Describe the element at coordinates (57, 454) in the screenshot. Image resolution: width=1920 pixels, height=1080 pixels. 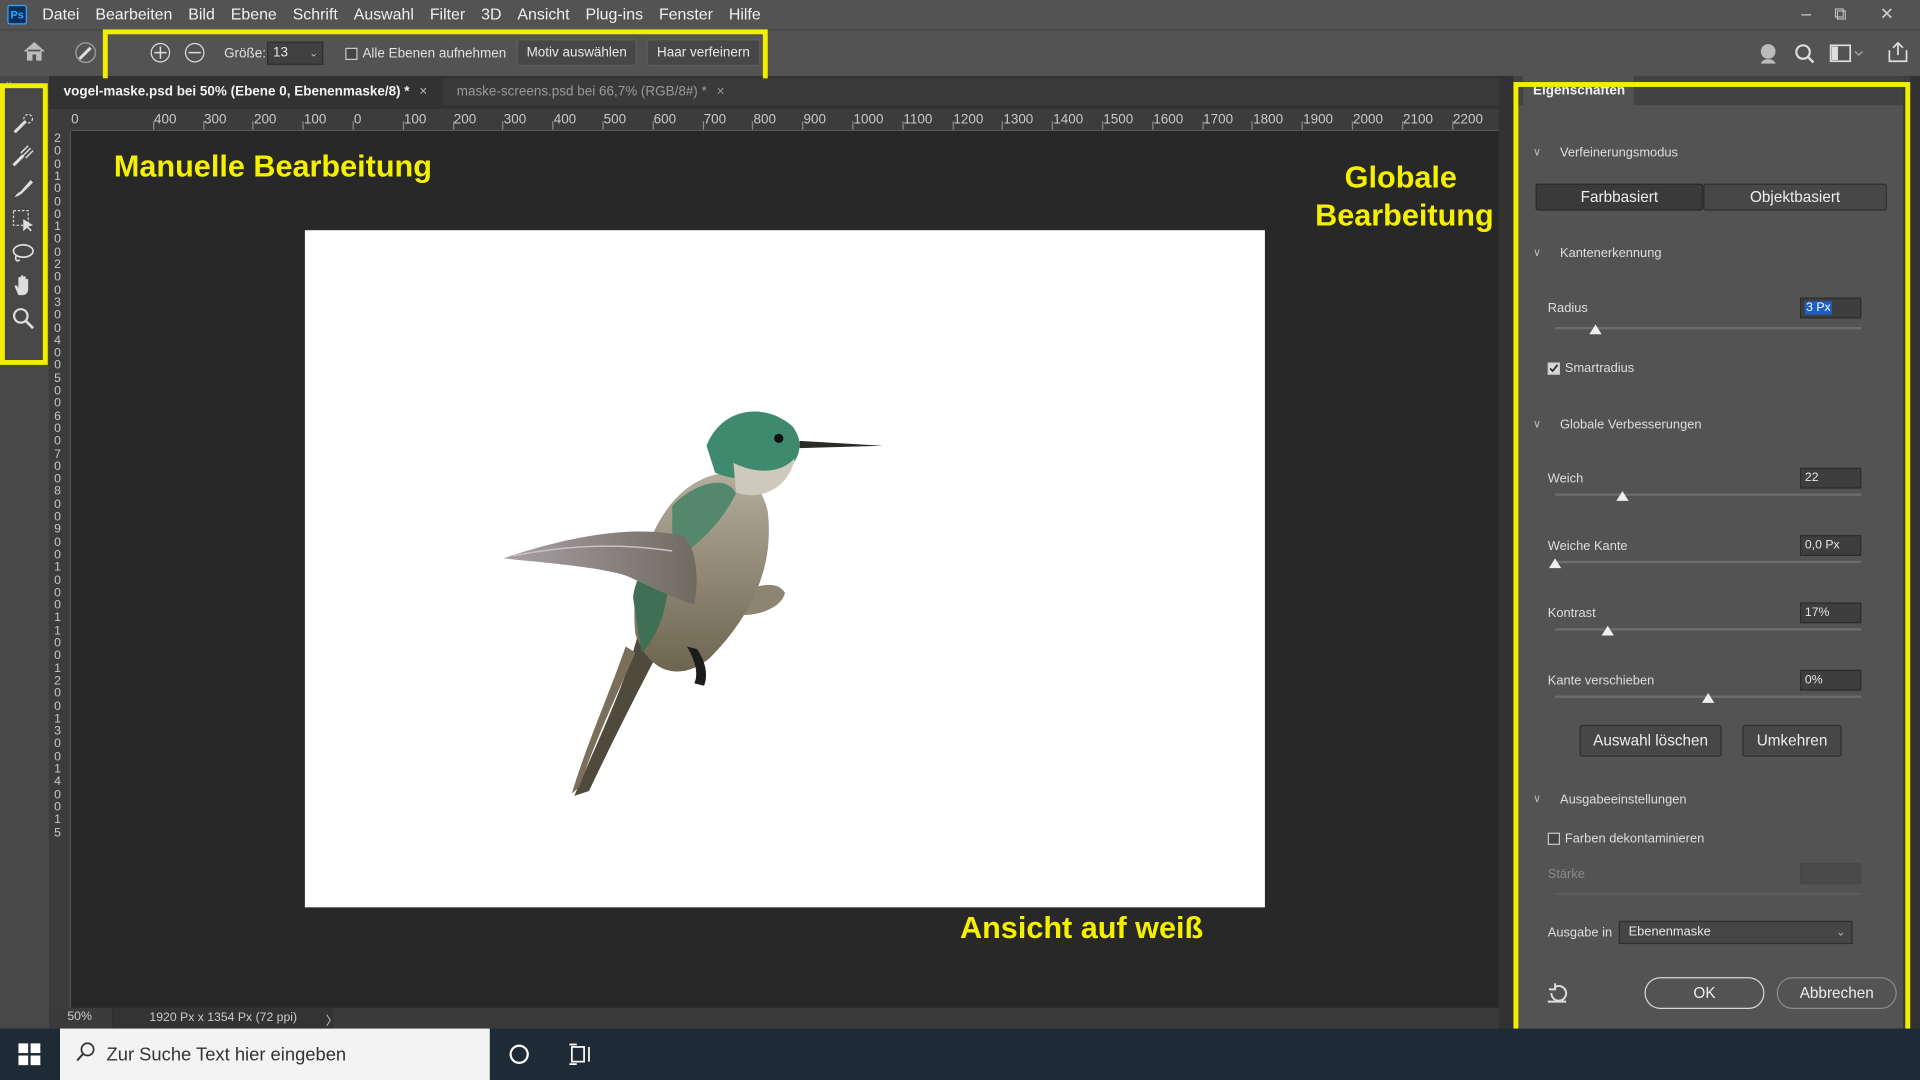
I see `ruler-label: 7` at that location.